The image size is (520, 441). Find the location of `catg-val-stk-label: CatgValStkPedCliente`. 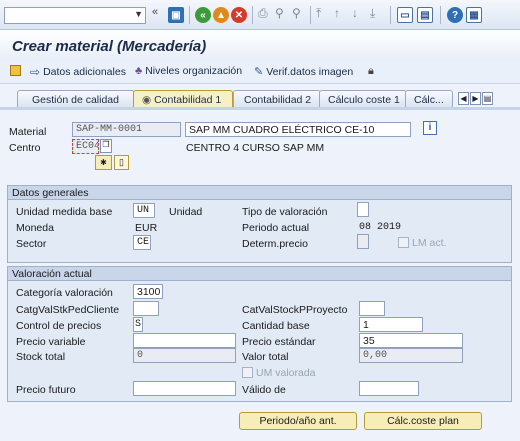

catg-val-stk-label: CatgValStkPedCliente is located at coordinates (68, 310).